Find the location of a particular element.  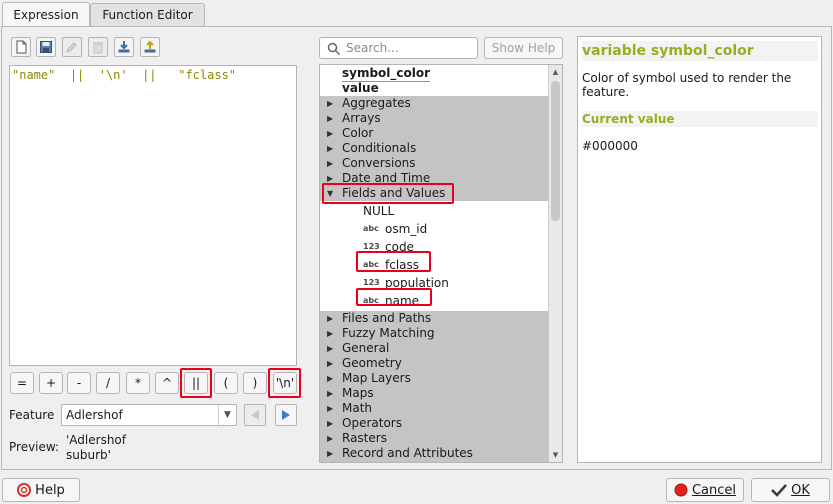

token-concat-operator: || is located at coordinates (149, 75).